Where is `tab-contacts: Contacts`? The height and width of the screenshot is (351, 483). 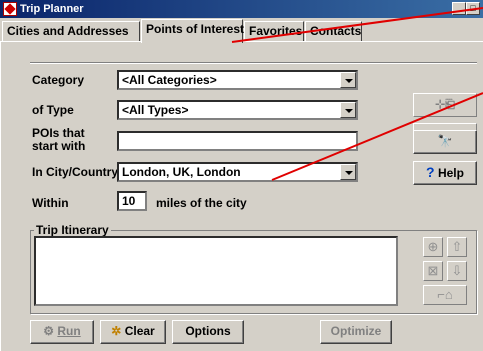 tab-contacts: Contacts is located at coordinates (333, 31).